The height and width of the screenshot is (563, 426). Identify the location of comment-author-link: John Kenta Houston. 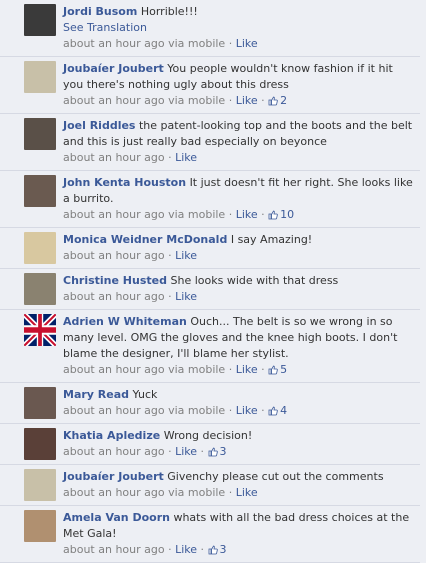
(124, 182).